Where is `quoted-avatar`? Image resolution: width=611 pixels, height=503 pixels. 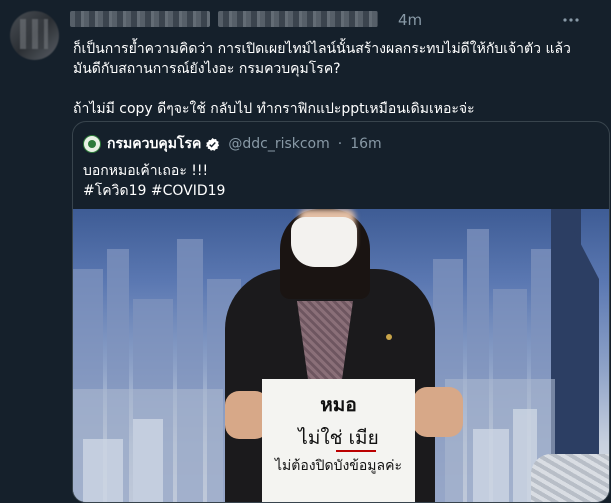
quoted-avatar is located at coordinates (92, 144).